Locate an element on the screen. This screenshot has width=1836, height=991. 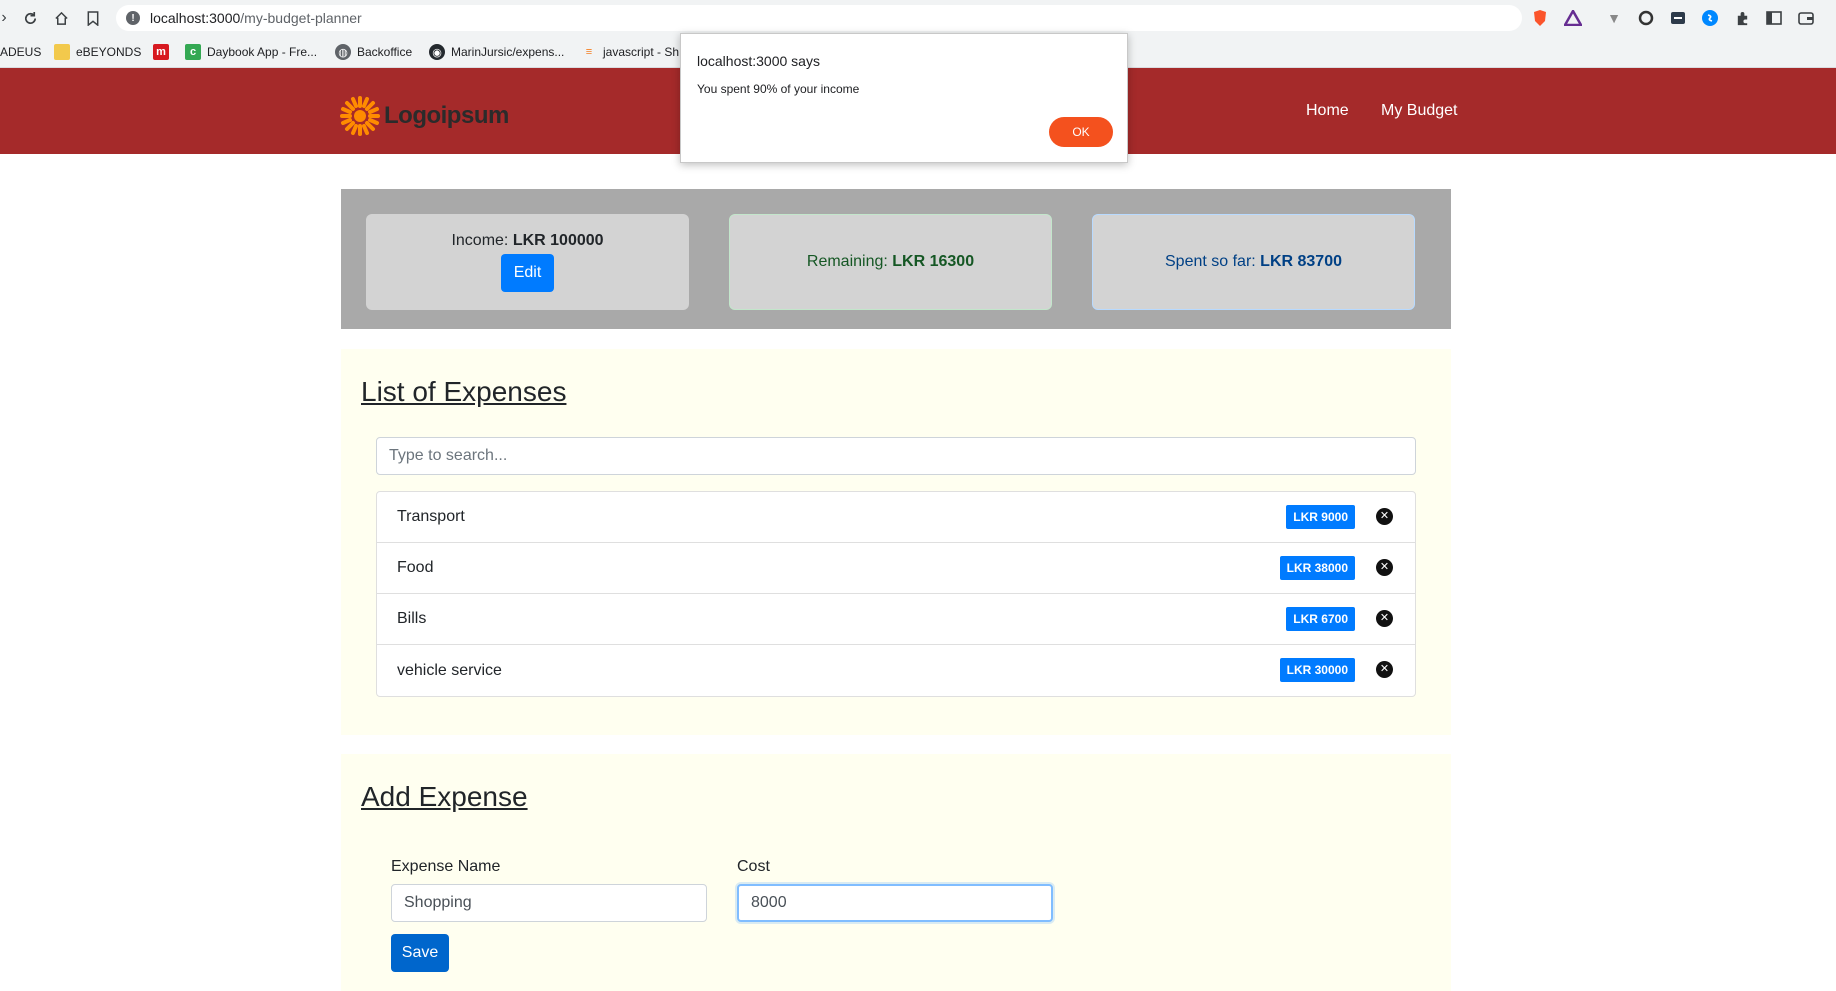
cost-field: 8000 is located at coordinates (895, 903).